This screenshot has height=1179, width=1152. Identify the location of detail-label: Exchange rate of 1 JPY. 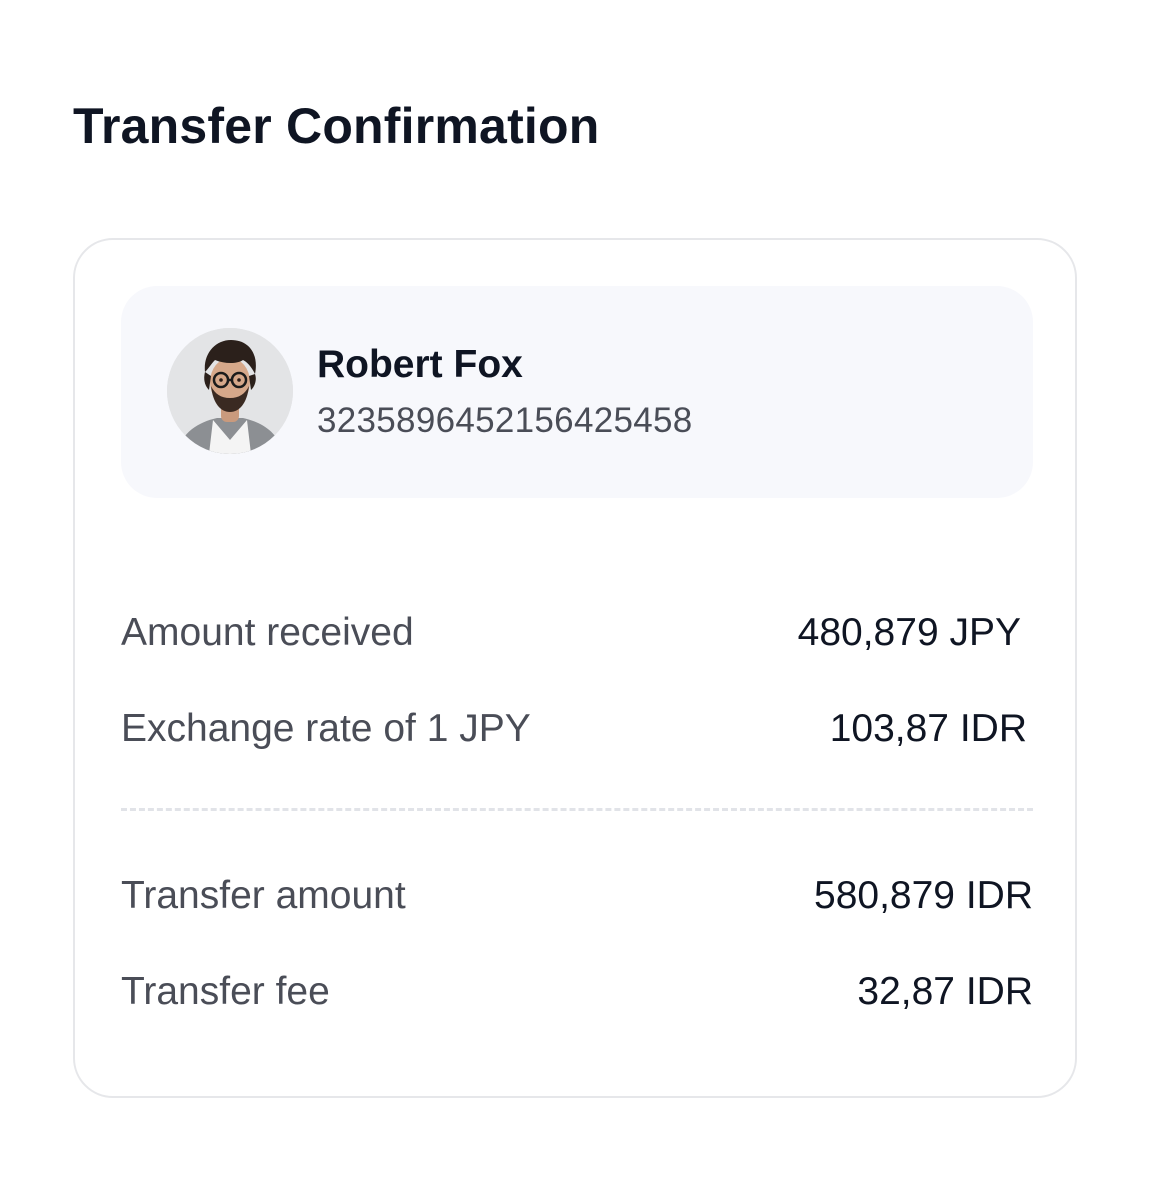
(326, 728).